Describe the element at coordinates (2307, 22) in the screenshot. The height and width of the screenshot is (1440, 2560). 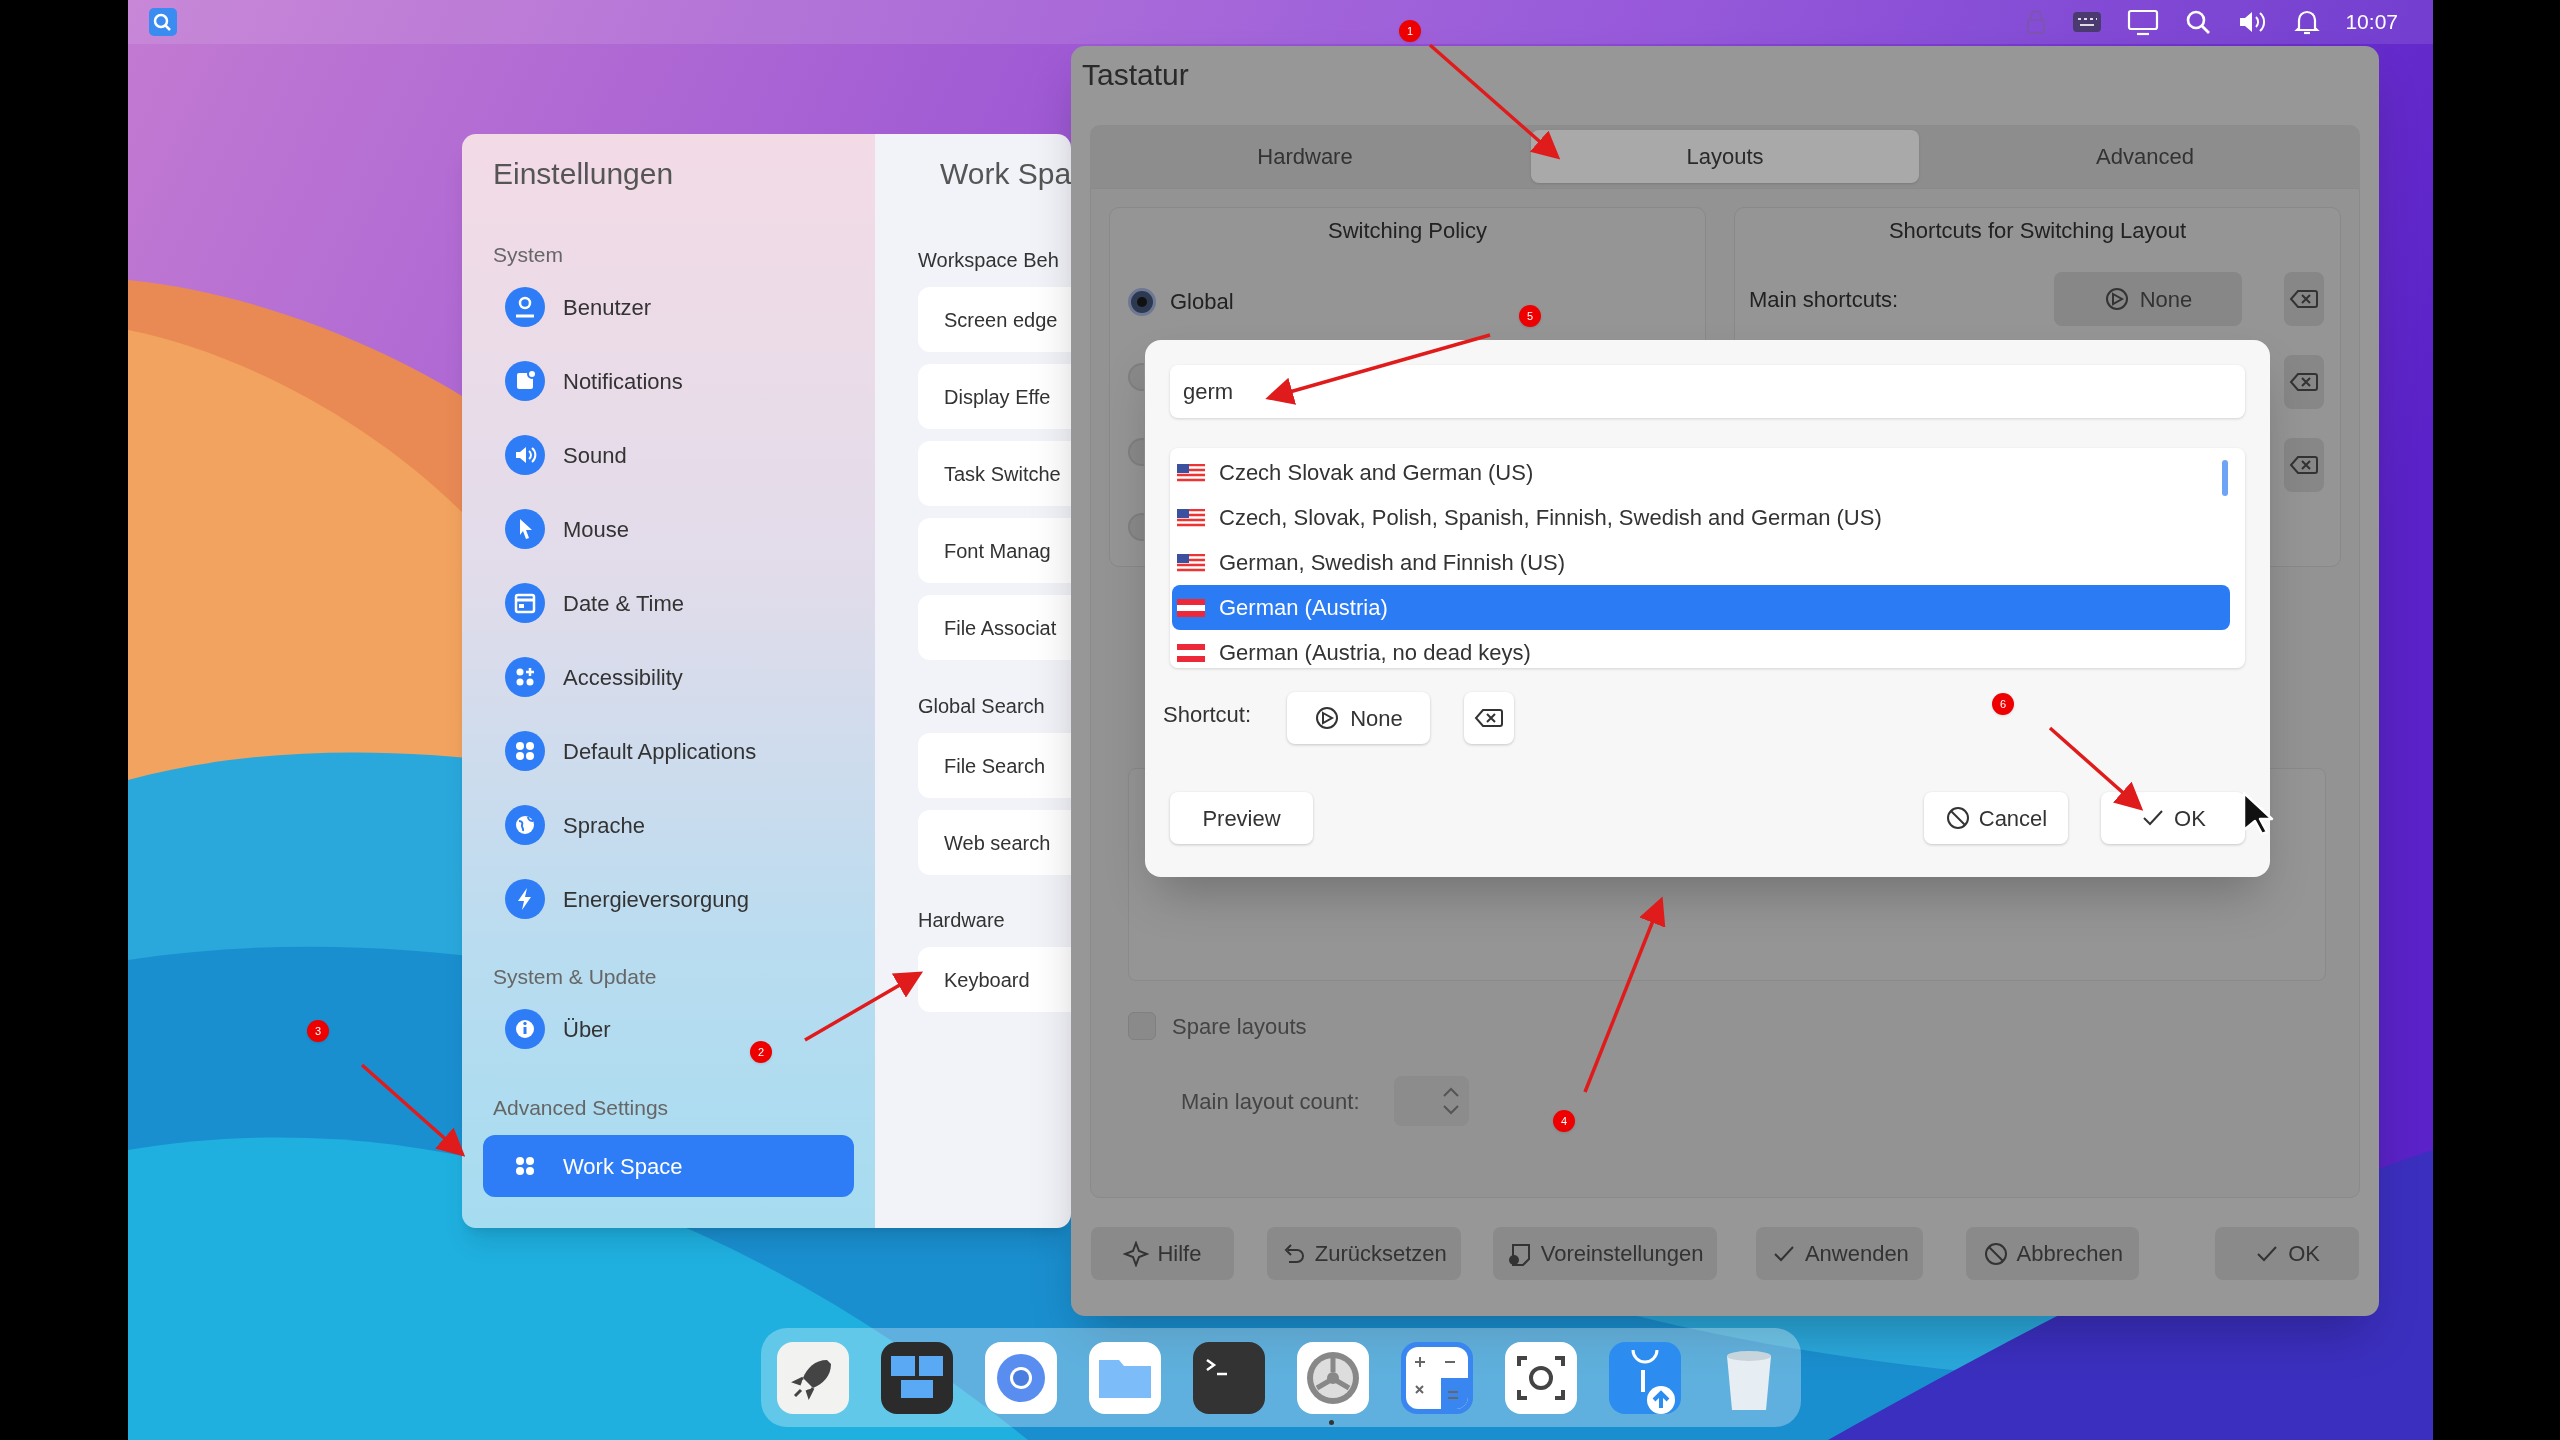
I see `bell-icon` at that location.